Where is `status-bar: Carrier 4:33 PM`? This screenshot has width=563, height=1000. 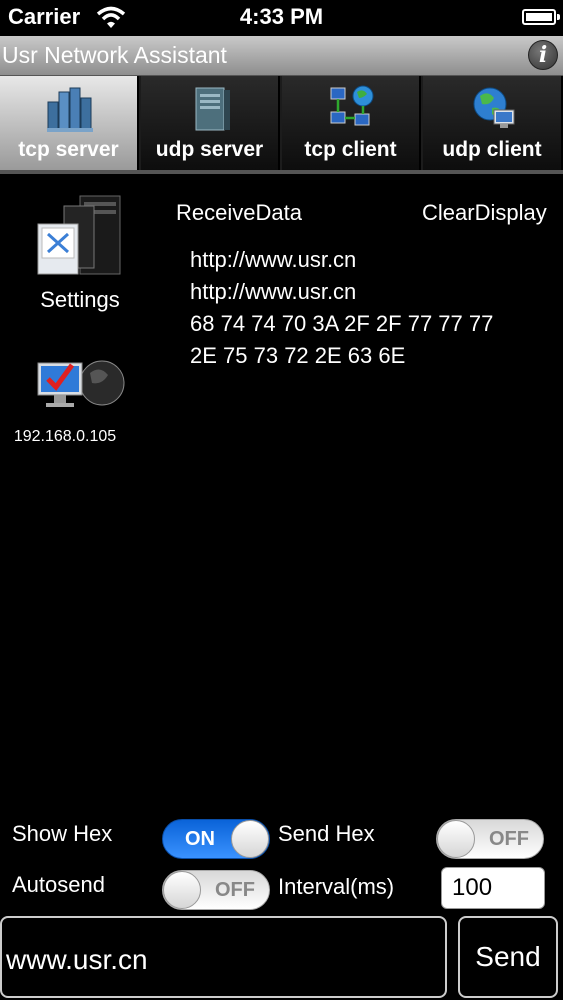 status-bar: Carrier 4:33 PM is located at coordinates (281, 18).